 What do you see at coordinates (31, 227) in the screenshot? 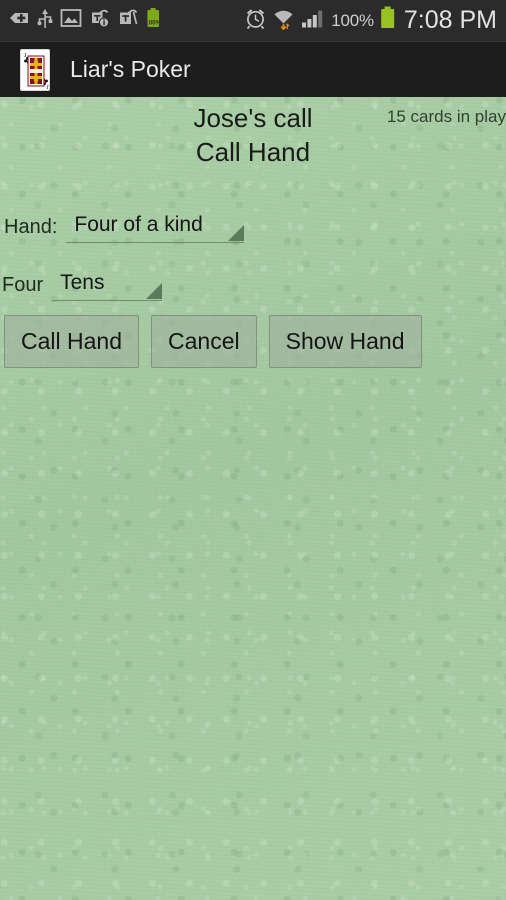
I see `hand-field-label: Hand:` at bounding box center [31, 227].